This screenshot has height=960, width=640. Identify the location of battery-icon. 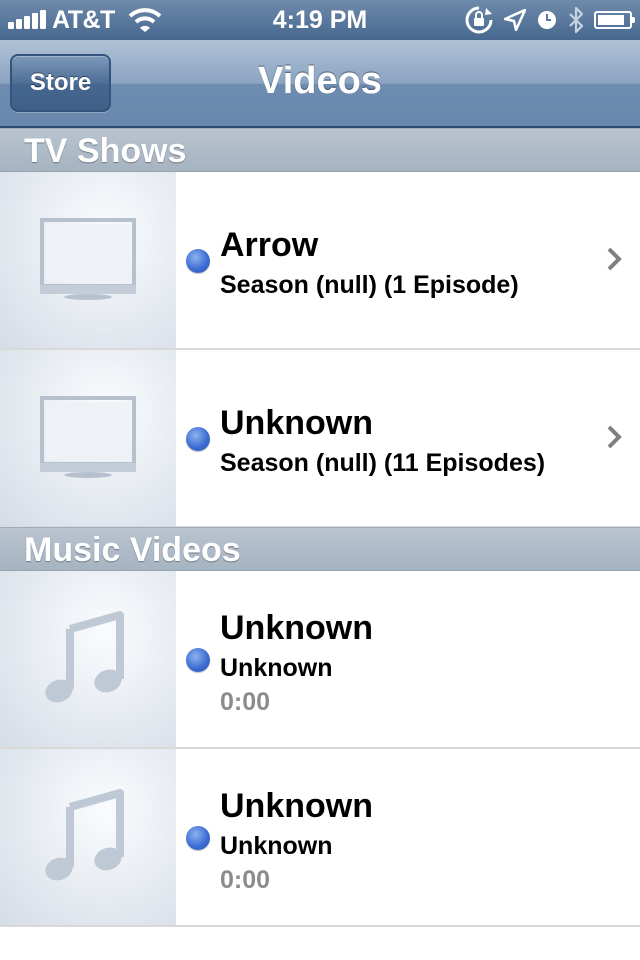
(614, 20).